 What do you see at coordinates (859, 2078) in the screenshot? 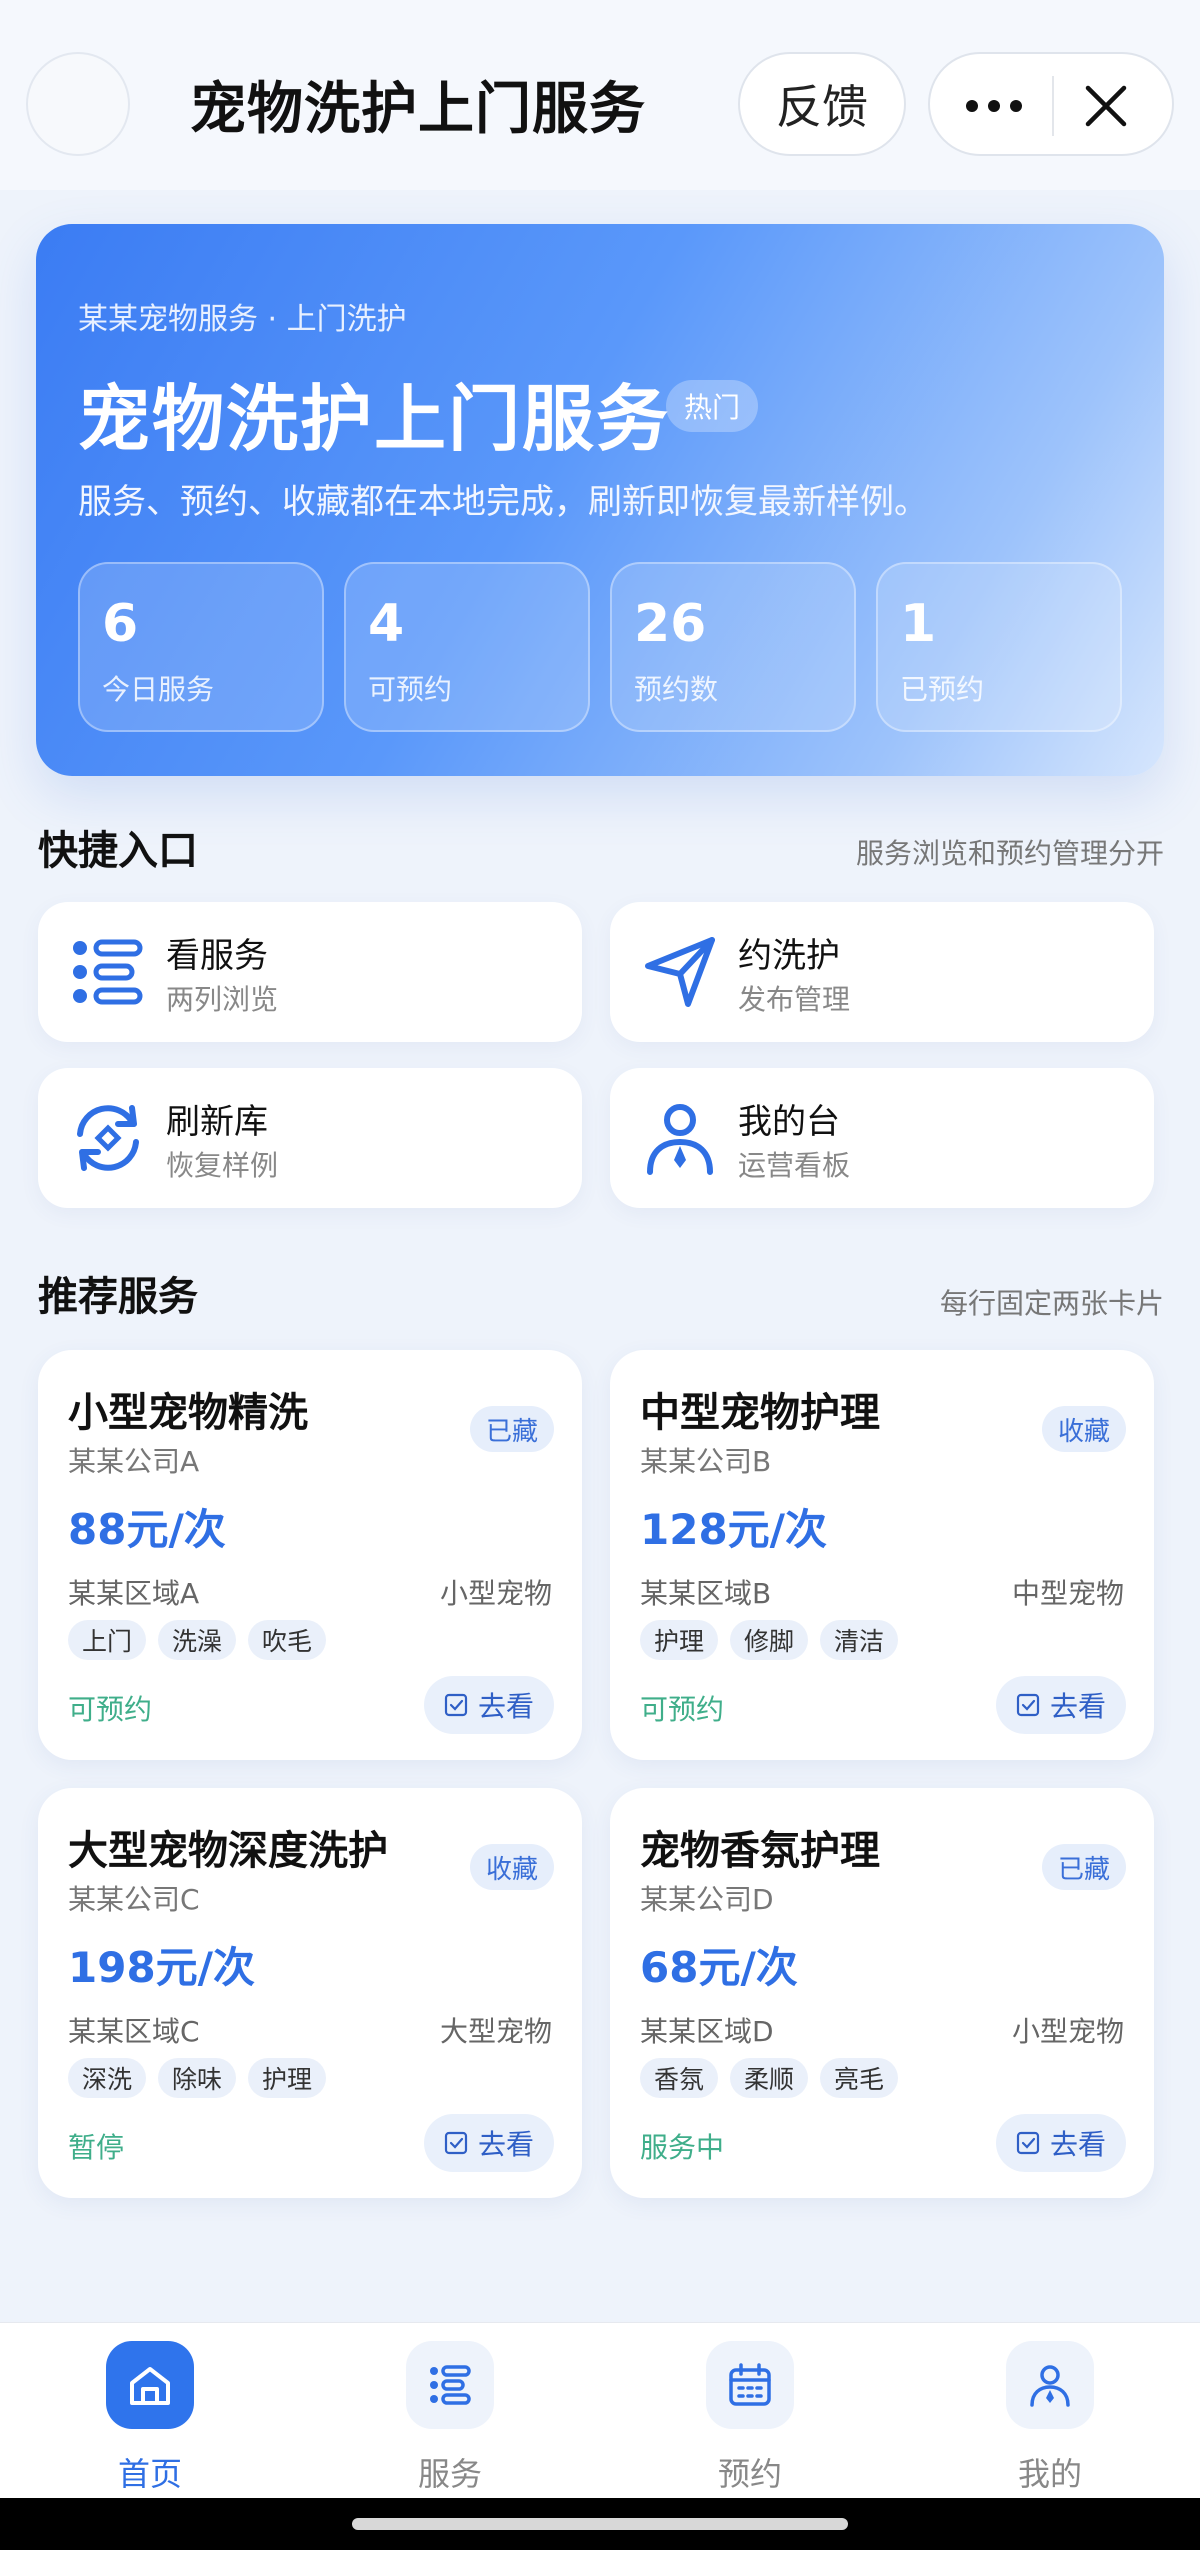
I see `service-tag-chip: 亮毛` at bounding box center [859, 2078].